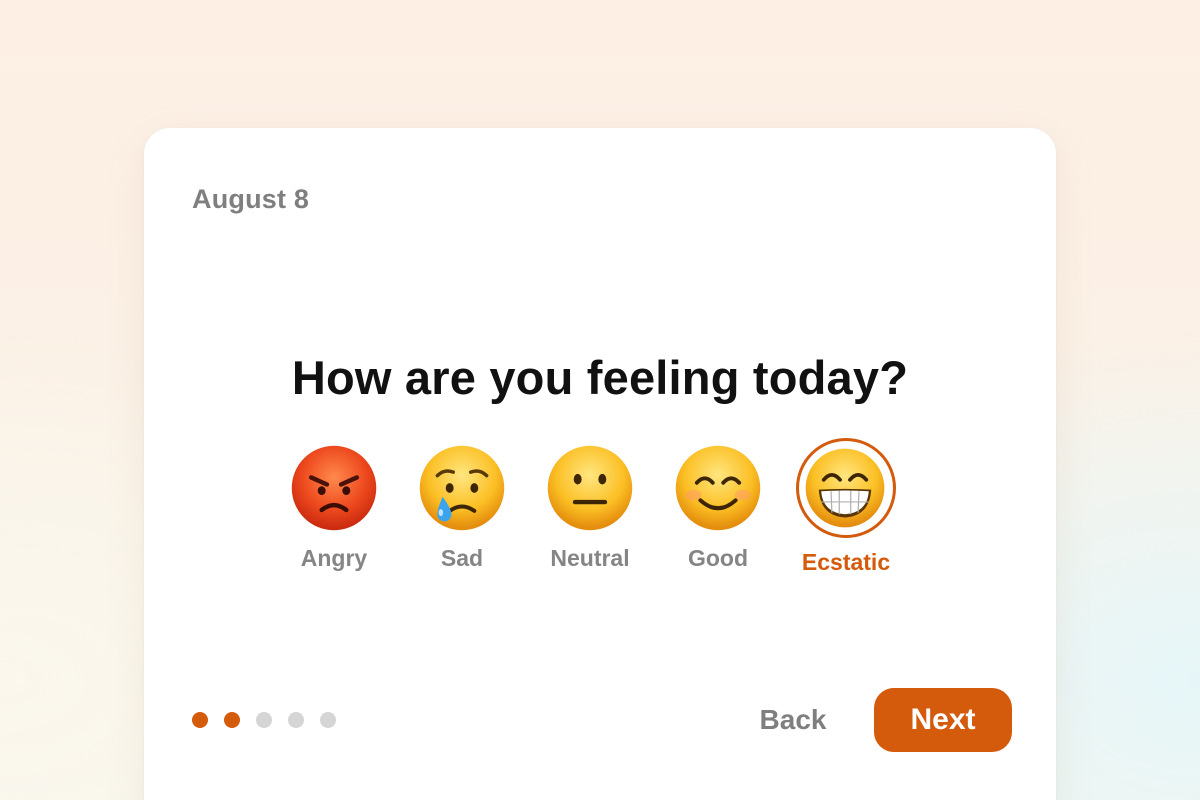 This screenshot has height=800, width=1200. I want to click on smiling-face-icon, so click(718, 488).